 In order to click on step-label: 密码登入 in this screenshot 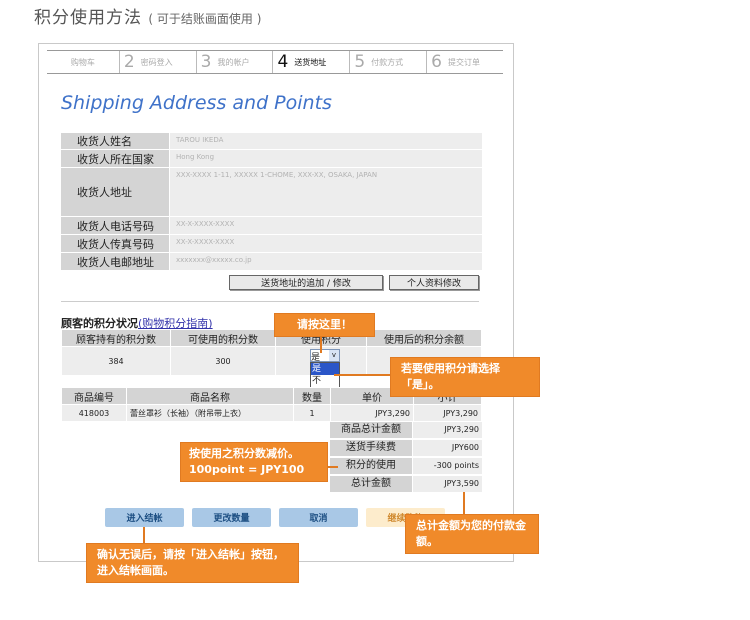, I will do `click(156, 62)`.